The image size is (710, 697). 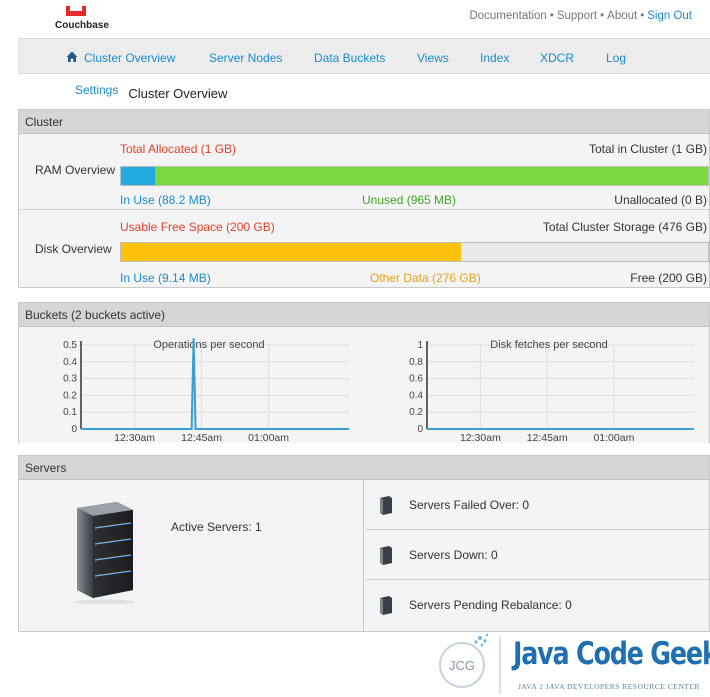 I want to click on breadcrumb-current: Cluster Overview, so click(x=178, y=93).